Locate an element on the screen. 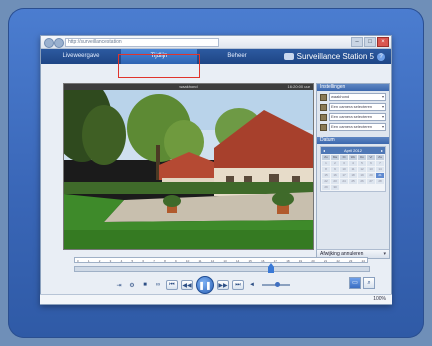 This screenshot has height=346, width=432. timeline-hour-label: 3 is located at coordinates (110, 261).